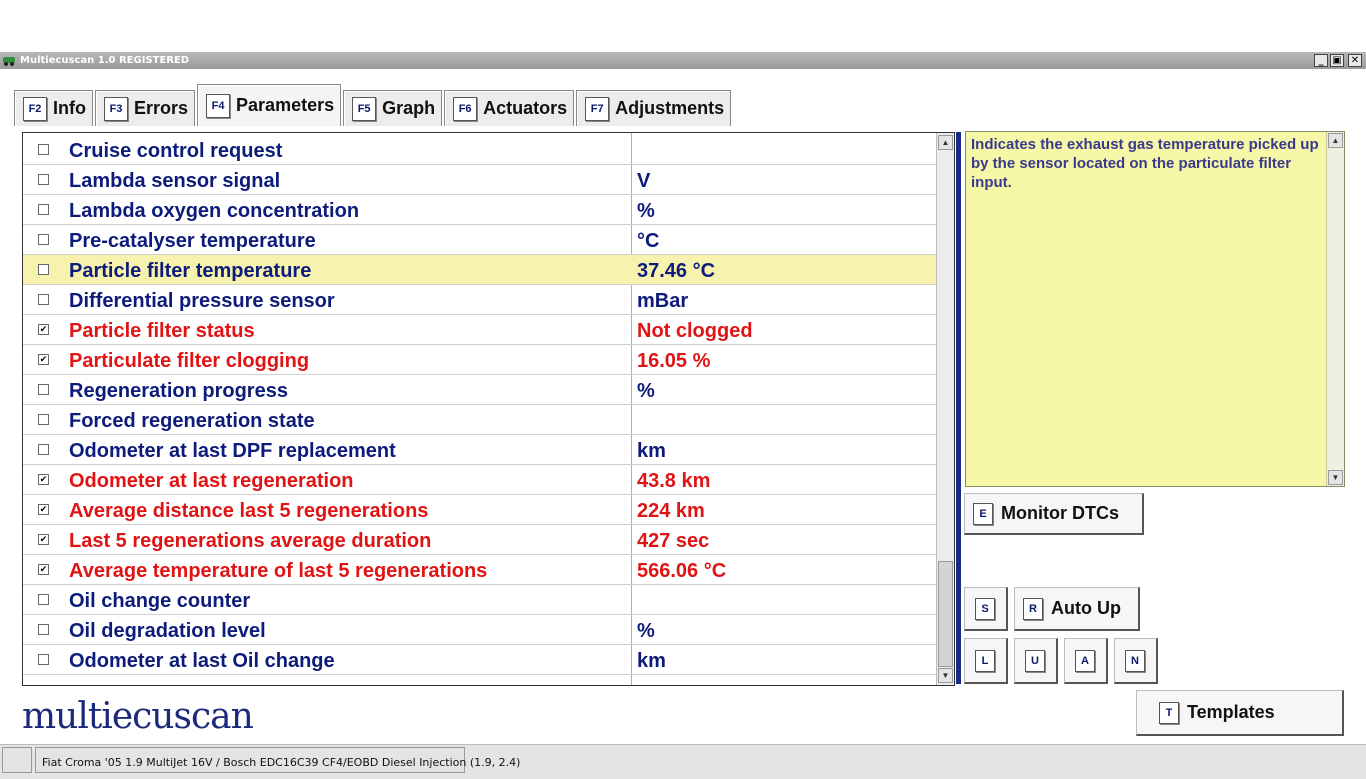  I want to click on parameter-name: Regeneration progress, so click(178, 391).